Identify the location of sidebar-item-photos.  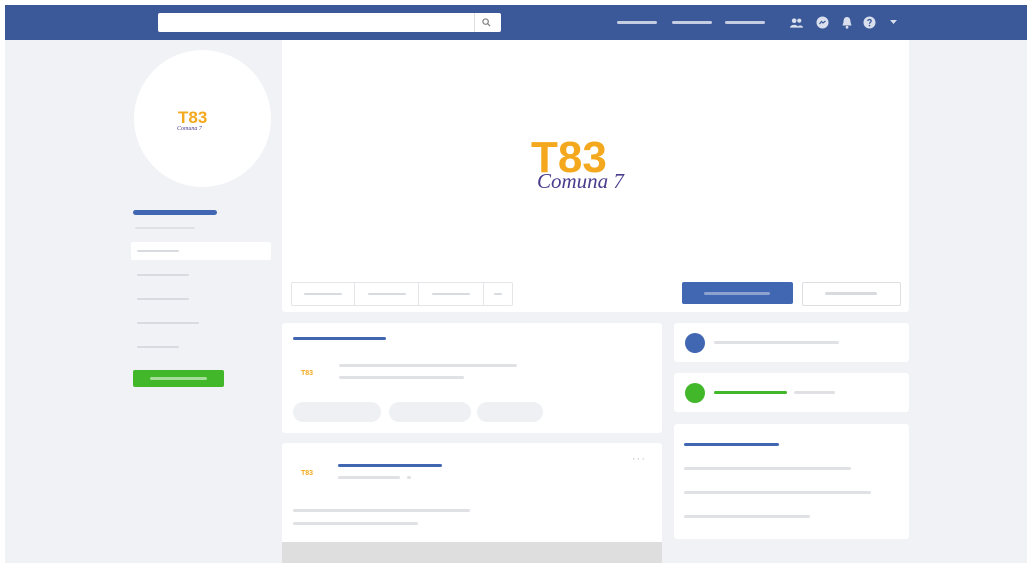
(201, 299).